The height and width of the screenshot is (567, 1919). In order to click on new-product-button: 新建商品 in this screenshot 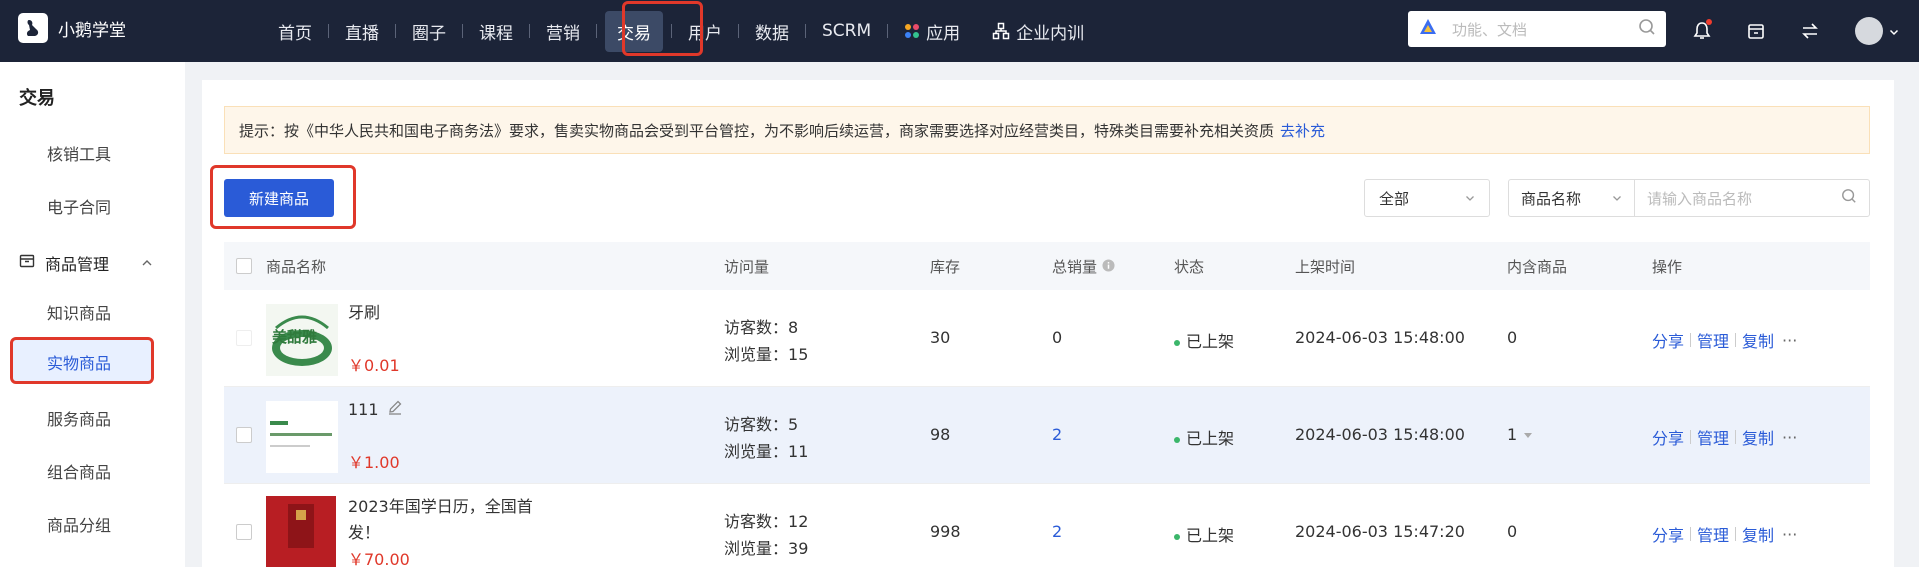, I will do `click(279, 198)`.